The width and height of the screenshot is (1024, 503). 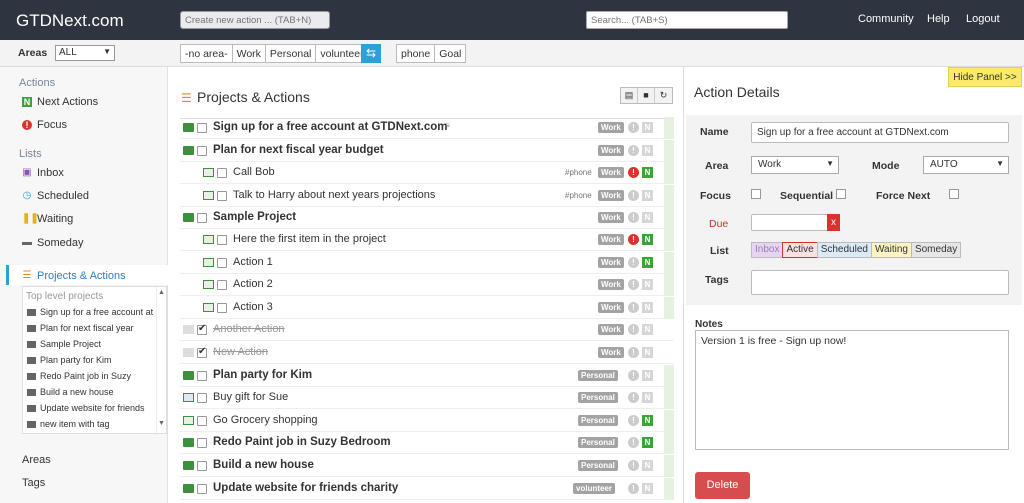 What do you see at coordinates (416, 53) in the screenshot?
I see `context-tab-phone: phone` at bounding box center [416, 53].